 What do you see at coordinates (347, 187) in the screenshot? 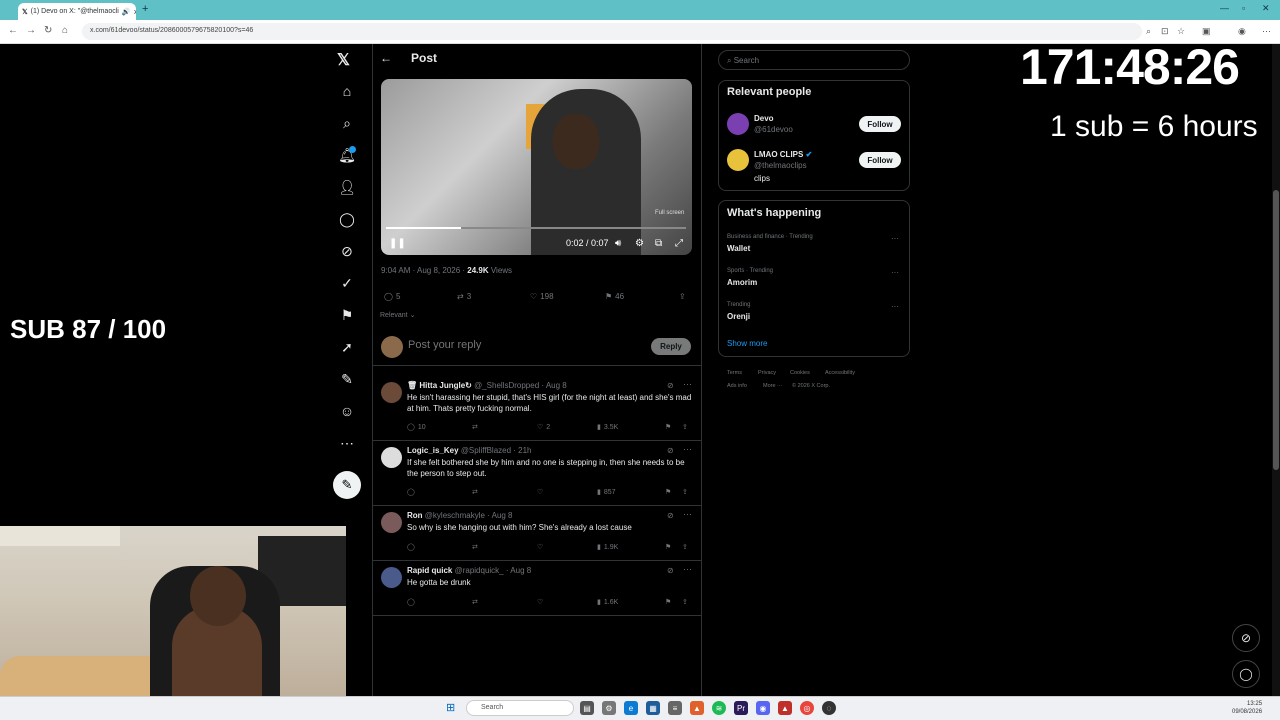
I see `follow-people-icon: 👤︎` at bounding box center [347, 187].